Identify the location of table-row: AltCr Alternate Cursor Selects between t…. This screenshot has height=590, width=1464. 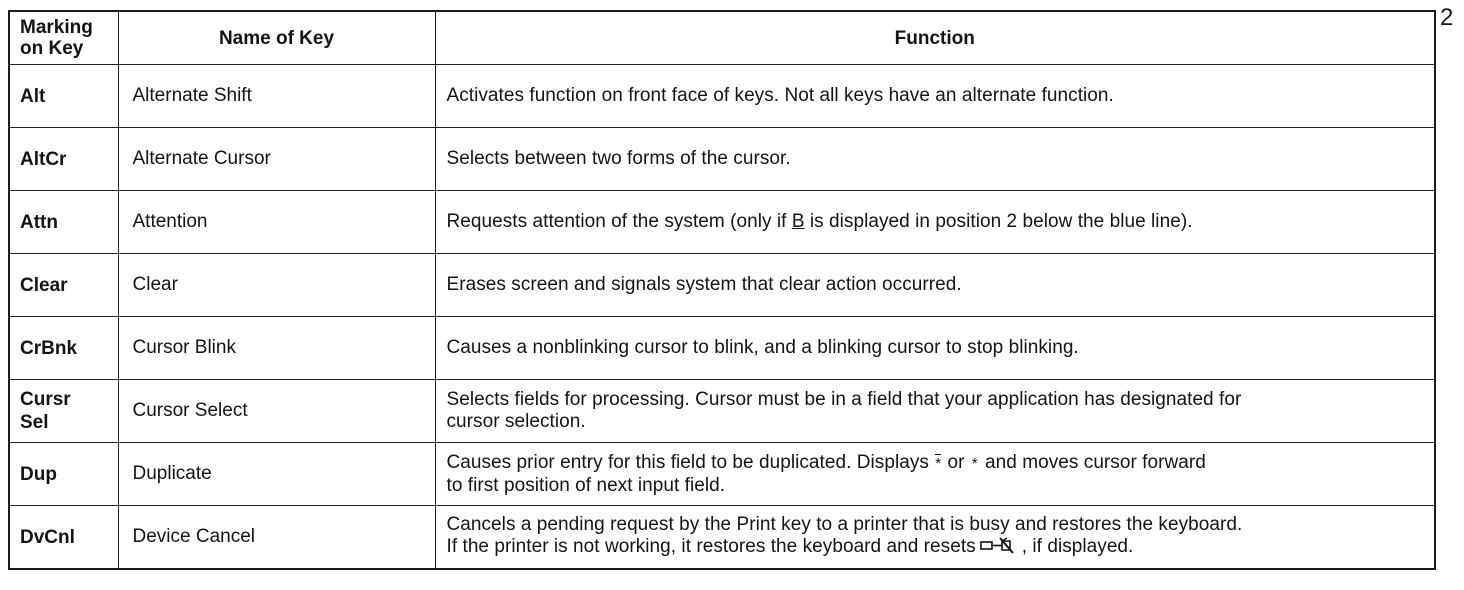
(722, 159).